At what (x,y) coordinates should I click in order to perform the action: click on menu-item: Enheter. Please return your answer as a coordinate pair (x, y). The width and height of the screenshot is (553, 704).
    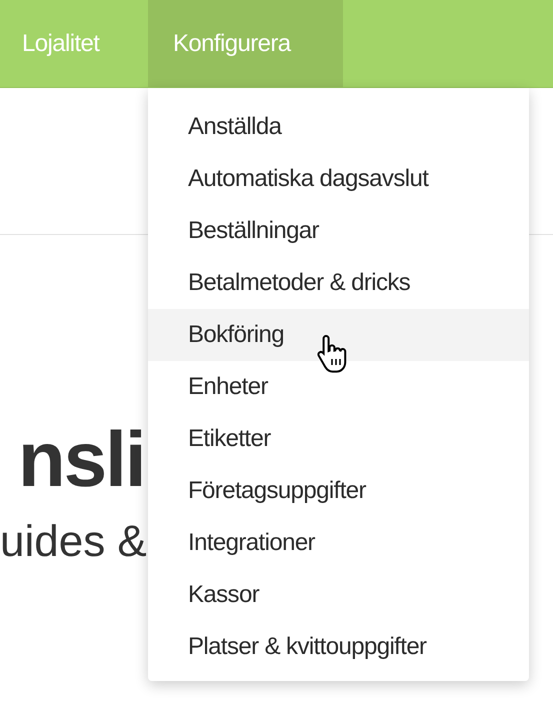
    Looking at the image, I should click on (338, 387).